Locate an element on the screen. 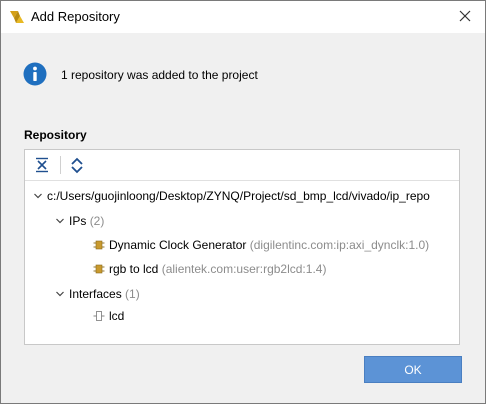 This screenshot has width=486, height=404. expand-all-icon is located at coordinates (77, 165).